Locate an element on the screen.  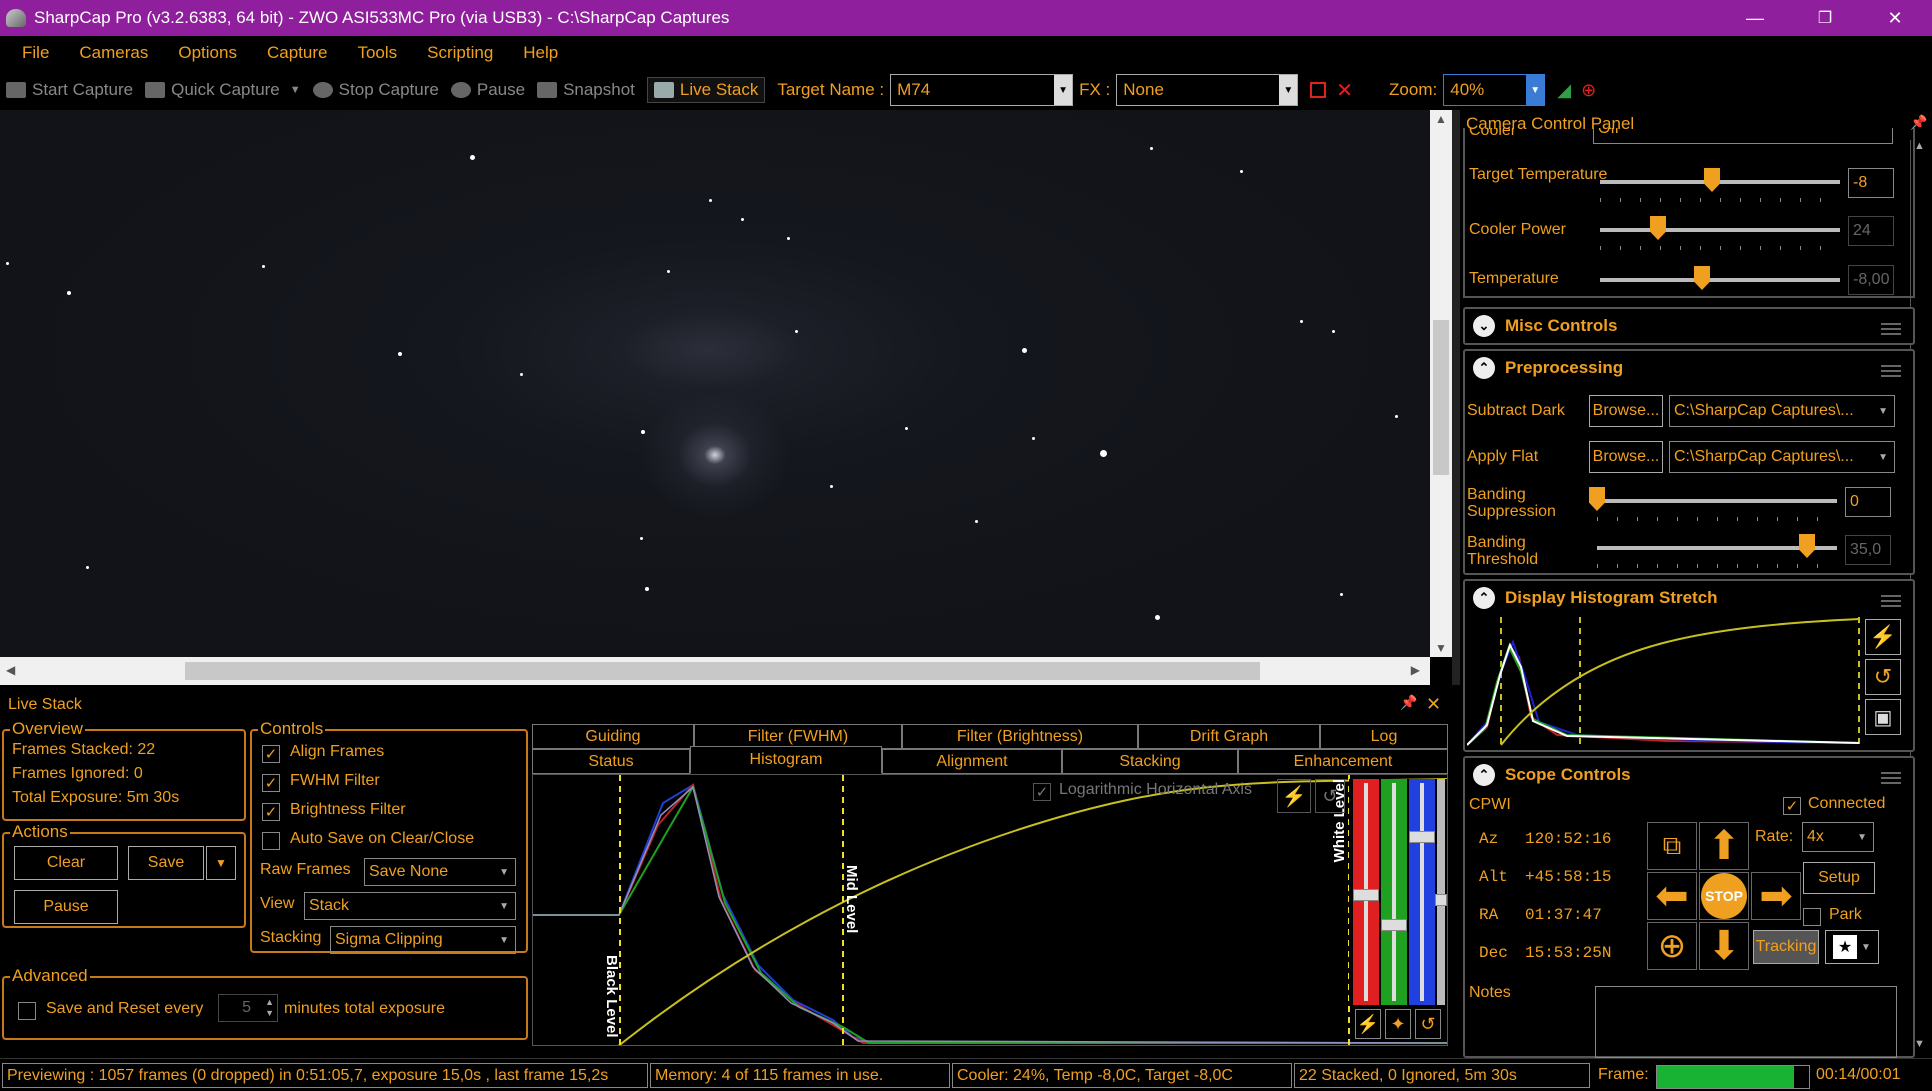
record-icon is located at coordinates (1318, 90).